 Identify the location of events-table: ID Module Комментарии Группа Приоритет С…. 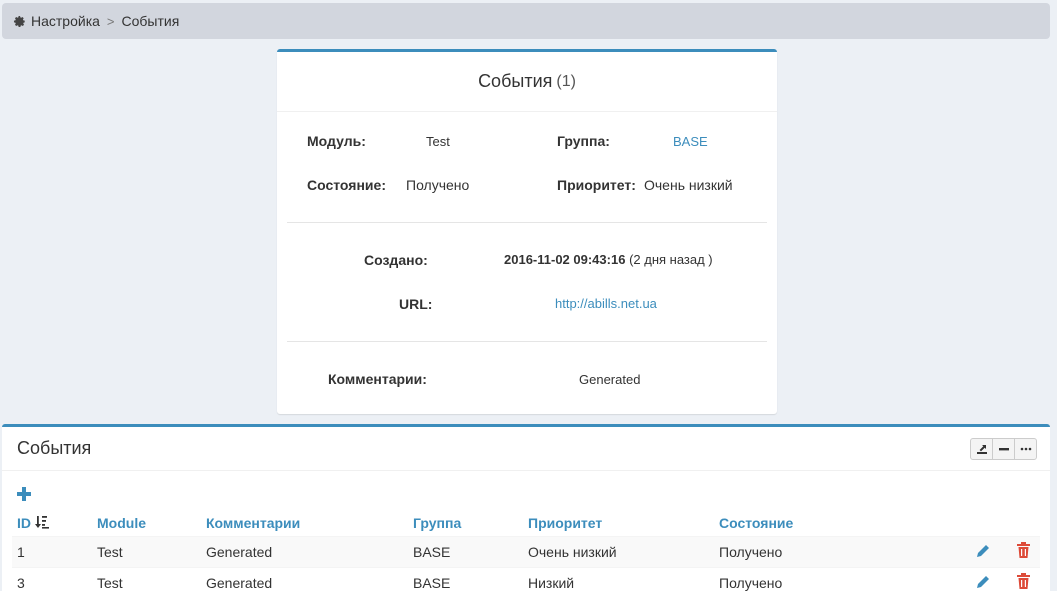
(526, 550).